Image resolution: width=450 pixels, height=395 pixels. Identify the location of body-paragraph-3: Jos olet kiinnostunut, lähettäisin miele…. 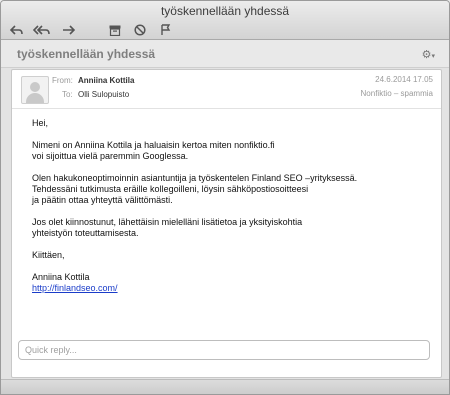
(167, 227).